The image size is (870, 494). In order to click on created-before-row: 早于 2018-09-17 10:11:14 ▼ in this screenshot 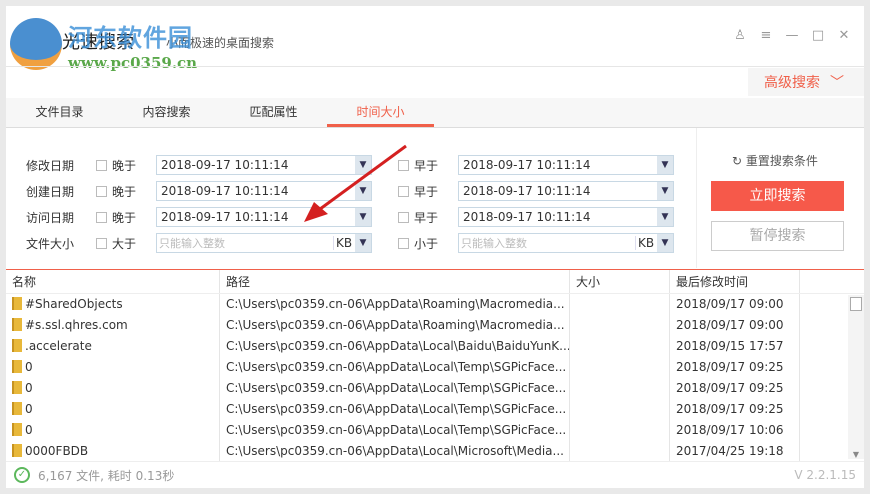, I will do `click(536, 191)`.